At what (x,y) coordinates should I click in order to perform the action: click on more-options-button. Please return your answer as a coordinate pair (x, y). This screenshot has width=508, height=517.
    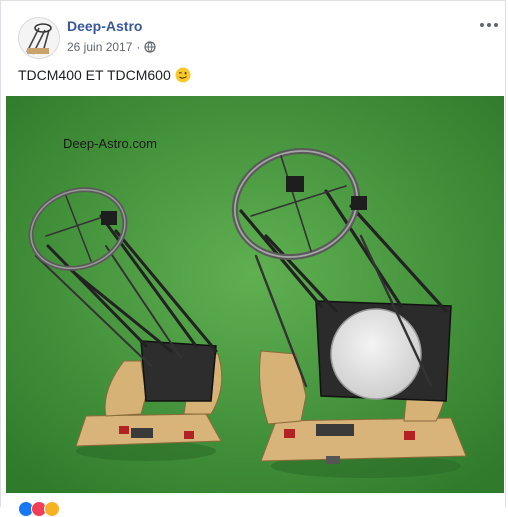
    Looking at the image, I should click on (489, 25).